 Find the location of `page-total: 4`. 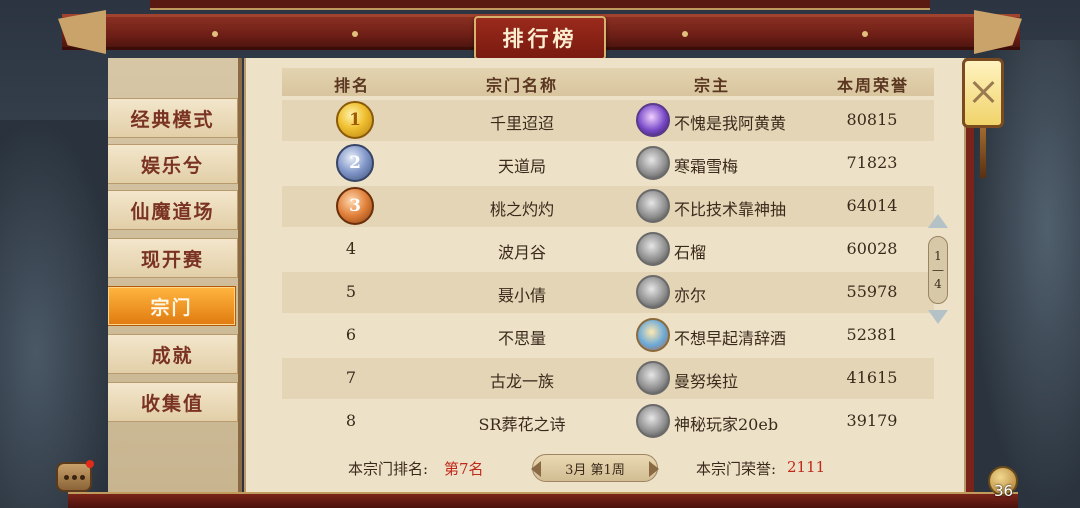

page-total: 4 is located at coordinates (938, 284).